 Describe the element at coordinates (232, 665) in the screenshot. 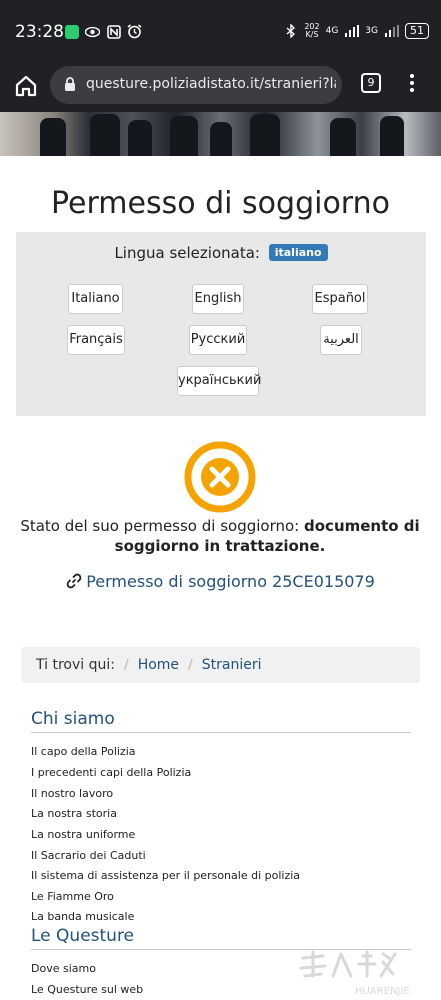

I see `breadcrumb-stranieri: Stranieri` at that location.